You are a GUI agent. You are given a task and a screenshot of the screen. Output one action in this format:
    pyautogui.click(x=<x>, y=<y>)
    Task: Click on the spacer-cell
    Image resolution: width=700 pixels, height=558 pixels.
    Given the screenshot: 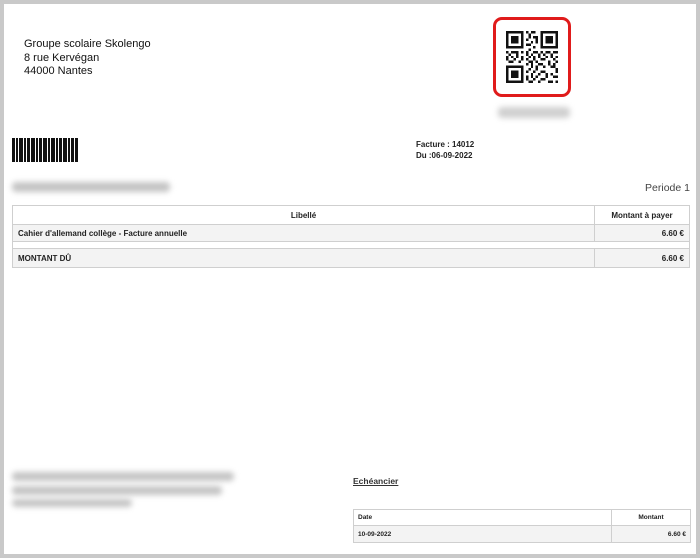 What is the action you would take?
    pyautogui.click(x=351, y=245)
    